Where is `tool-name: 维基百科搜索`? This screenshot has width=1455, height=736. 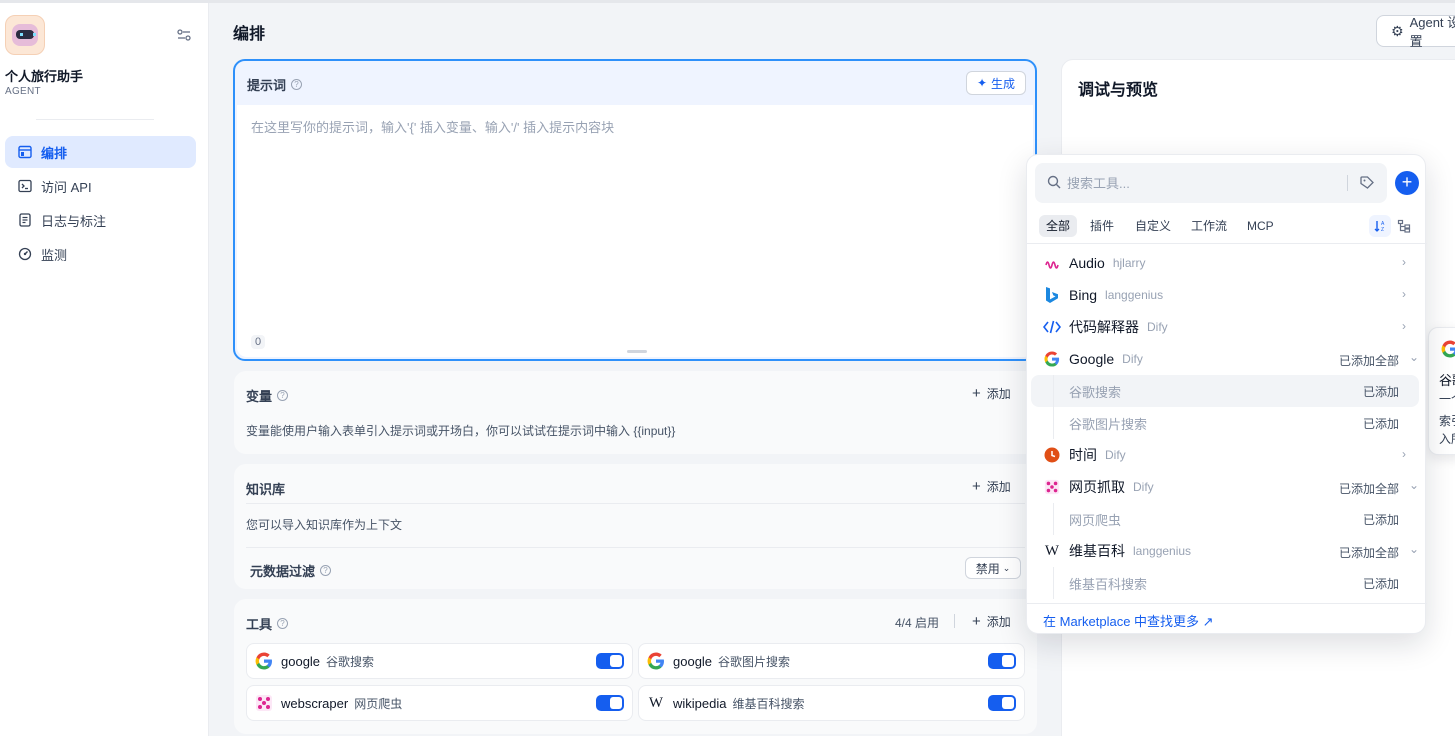 tool-name: 维基百科搜索 is located at coordinates (768, 703).